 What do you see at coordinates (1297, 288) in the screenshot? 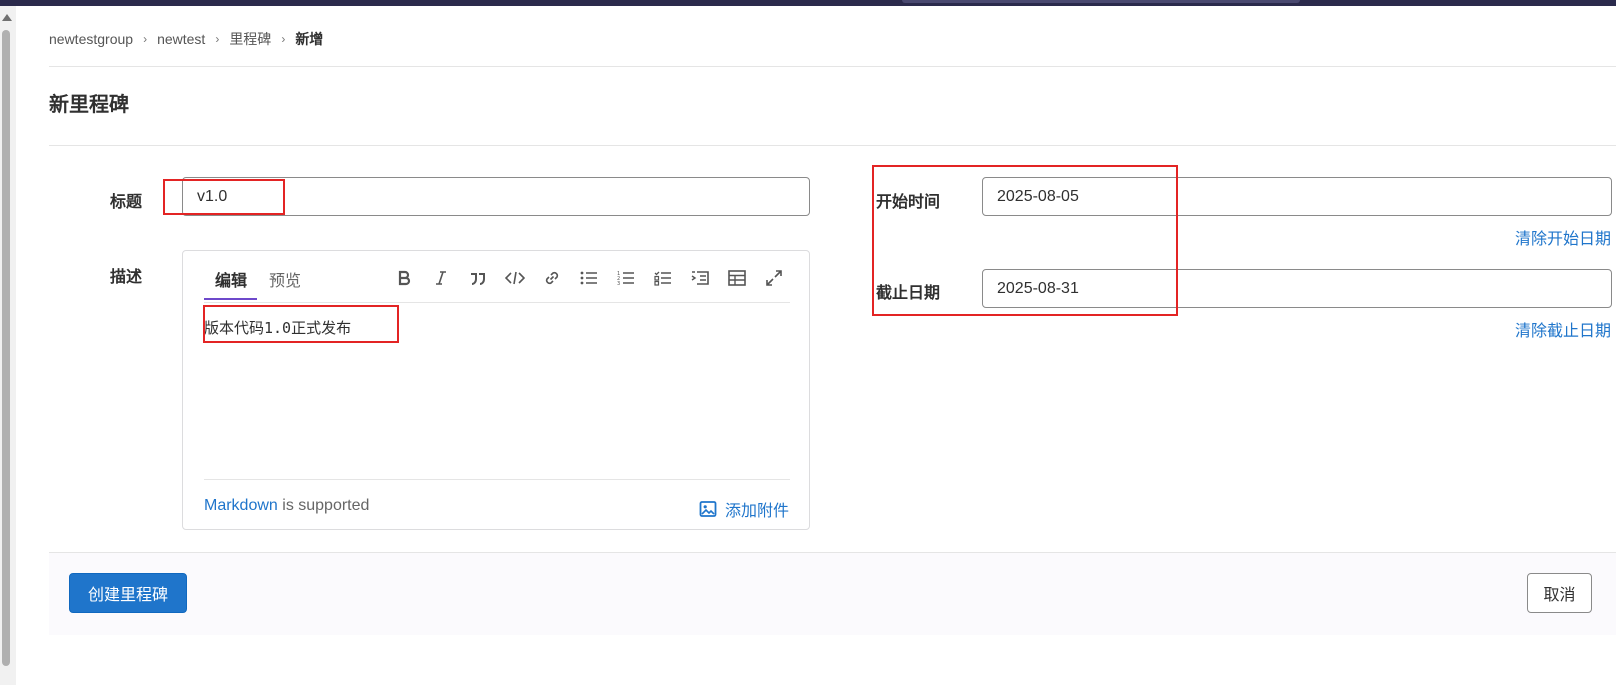
I see `due-date-input: 2025-08-31` at bounding box center [1297, 288].